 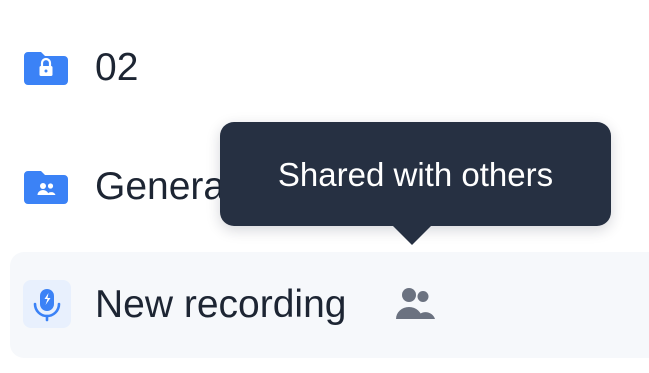 I want to click on microphone-icon, so click(x=47, y=304).